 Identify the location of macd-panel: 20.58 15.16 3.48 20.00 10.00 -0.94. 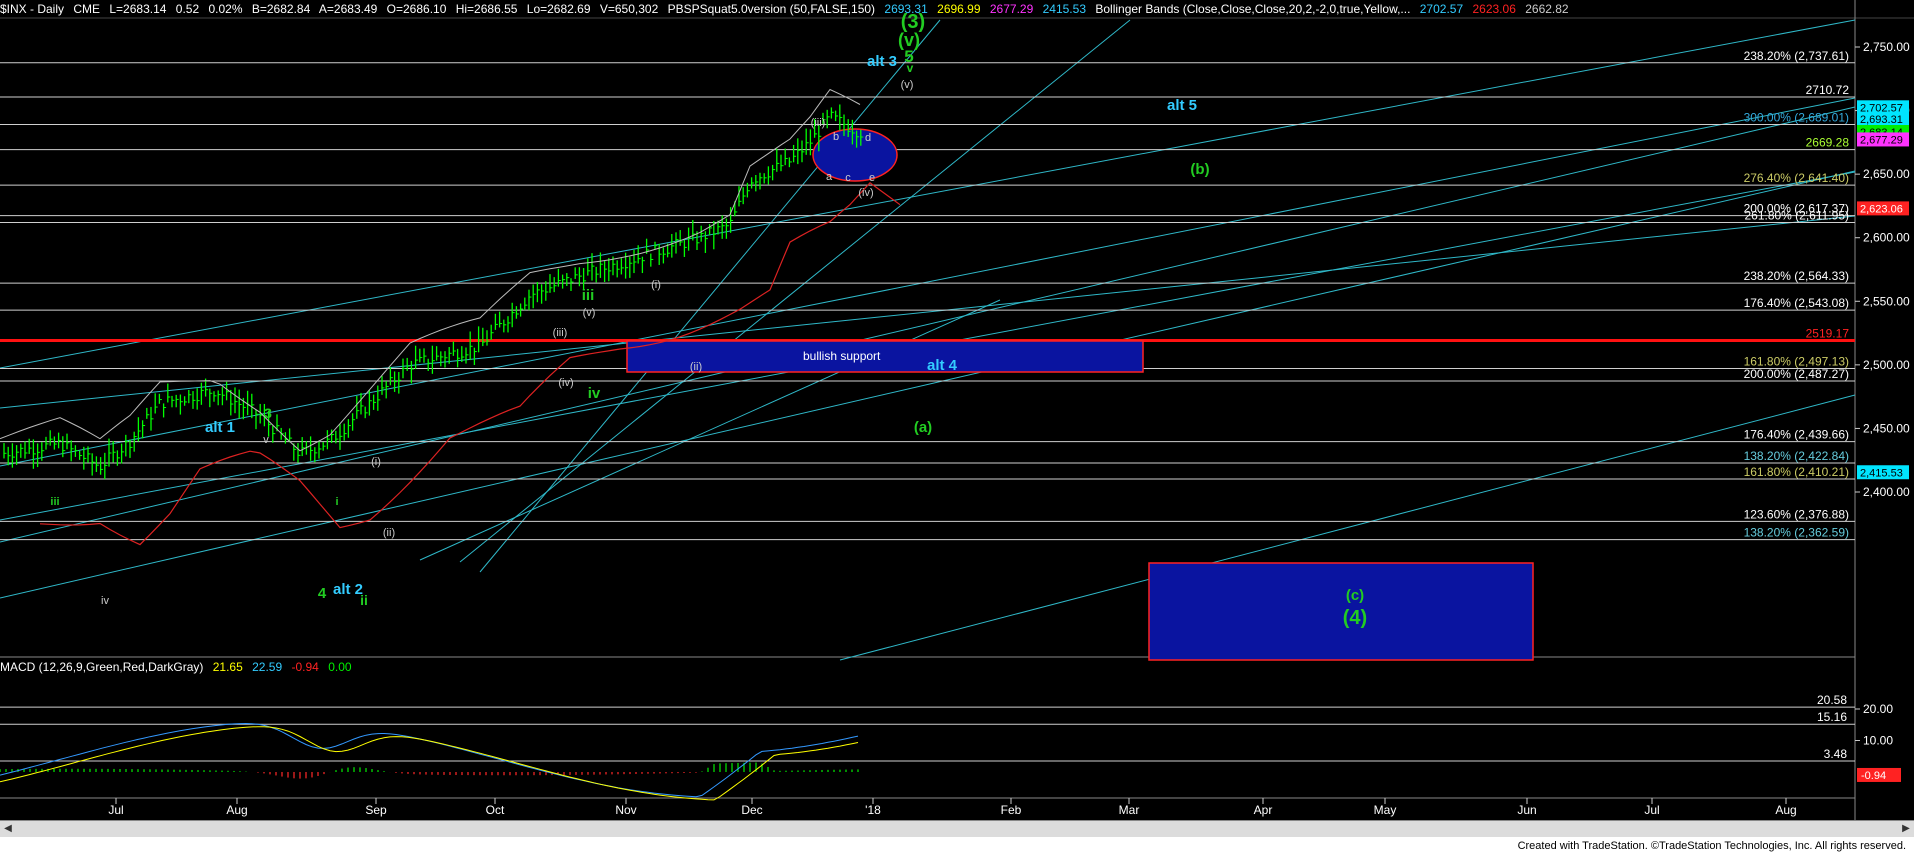
(950, 747).